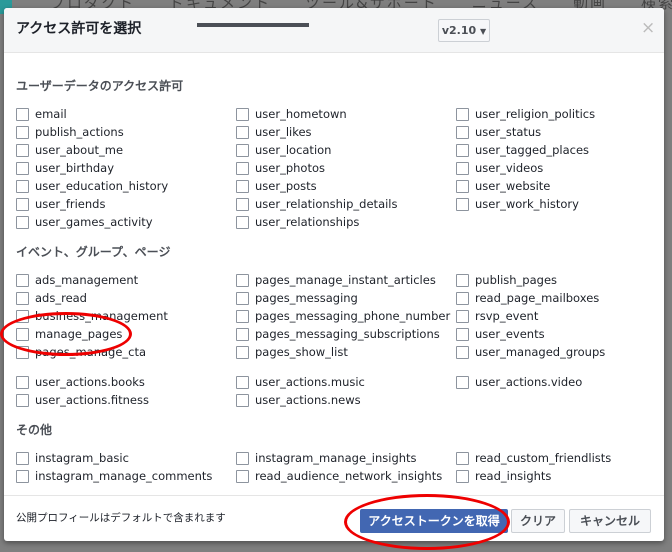 Image resolution: width=672 pixels, height=552 pixels. What do you see at coordinates (126, 476) in the screenshot?
I see `permission-instagram-manage-comments: instagram_manage_comments` at bounding box center [126, 476].